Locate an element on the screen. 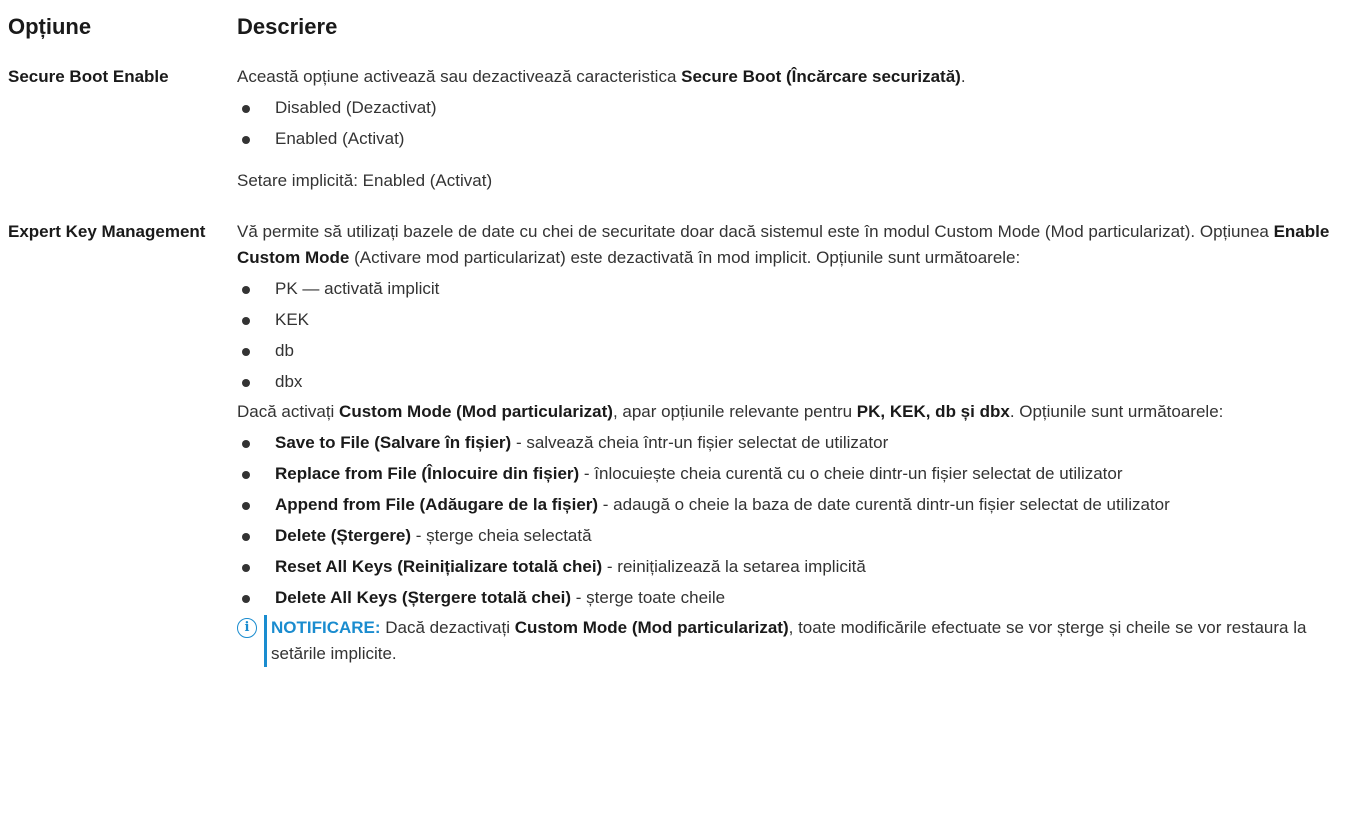 The width and height of the screenshot is (1365, 825). text: . Opțiunile sunt următoarele: is located at coordinates (1116, 411).